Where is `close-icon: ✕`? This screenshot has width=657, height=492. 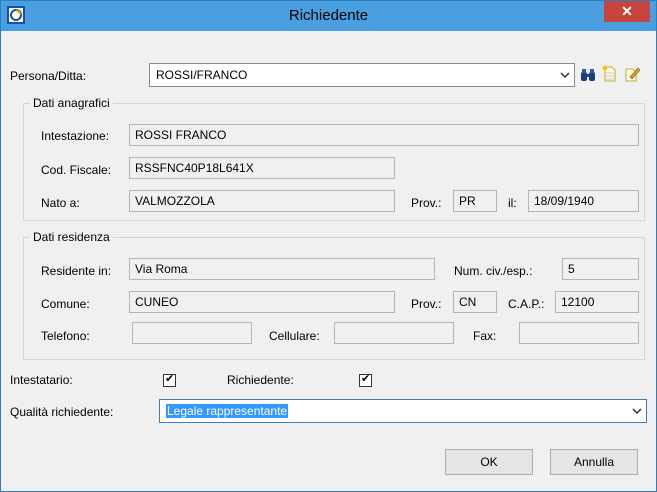
close-icon: ✕ is located at coordinates (627, 11).